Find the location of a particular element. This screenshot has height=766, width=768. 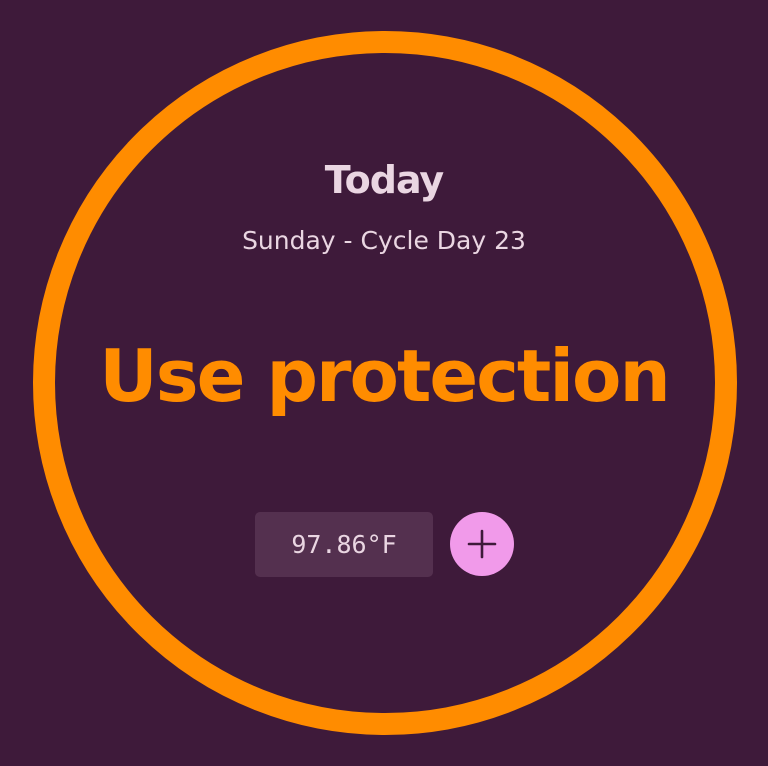

page-title: Today is located at coordinates (384, 180).